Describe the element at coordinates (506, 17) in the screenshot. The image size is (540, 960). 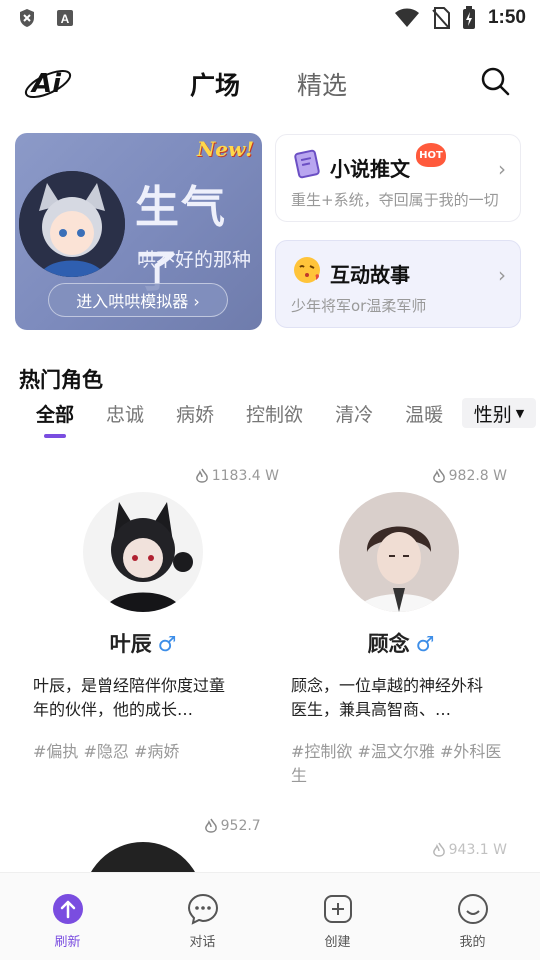
I see `clock: 1:50` at that location.